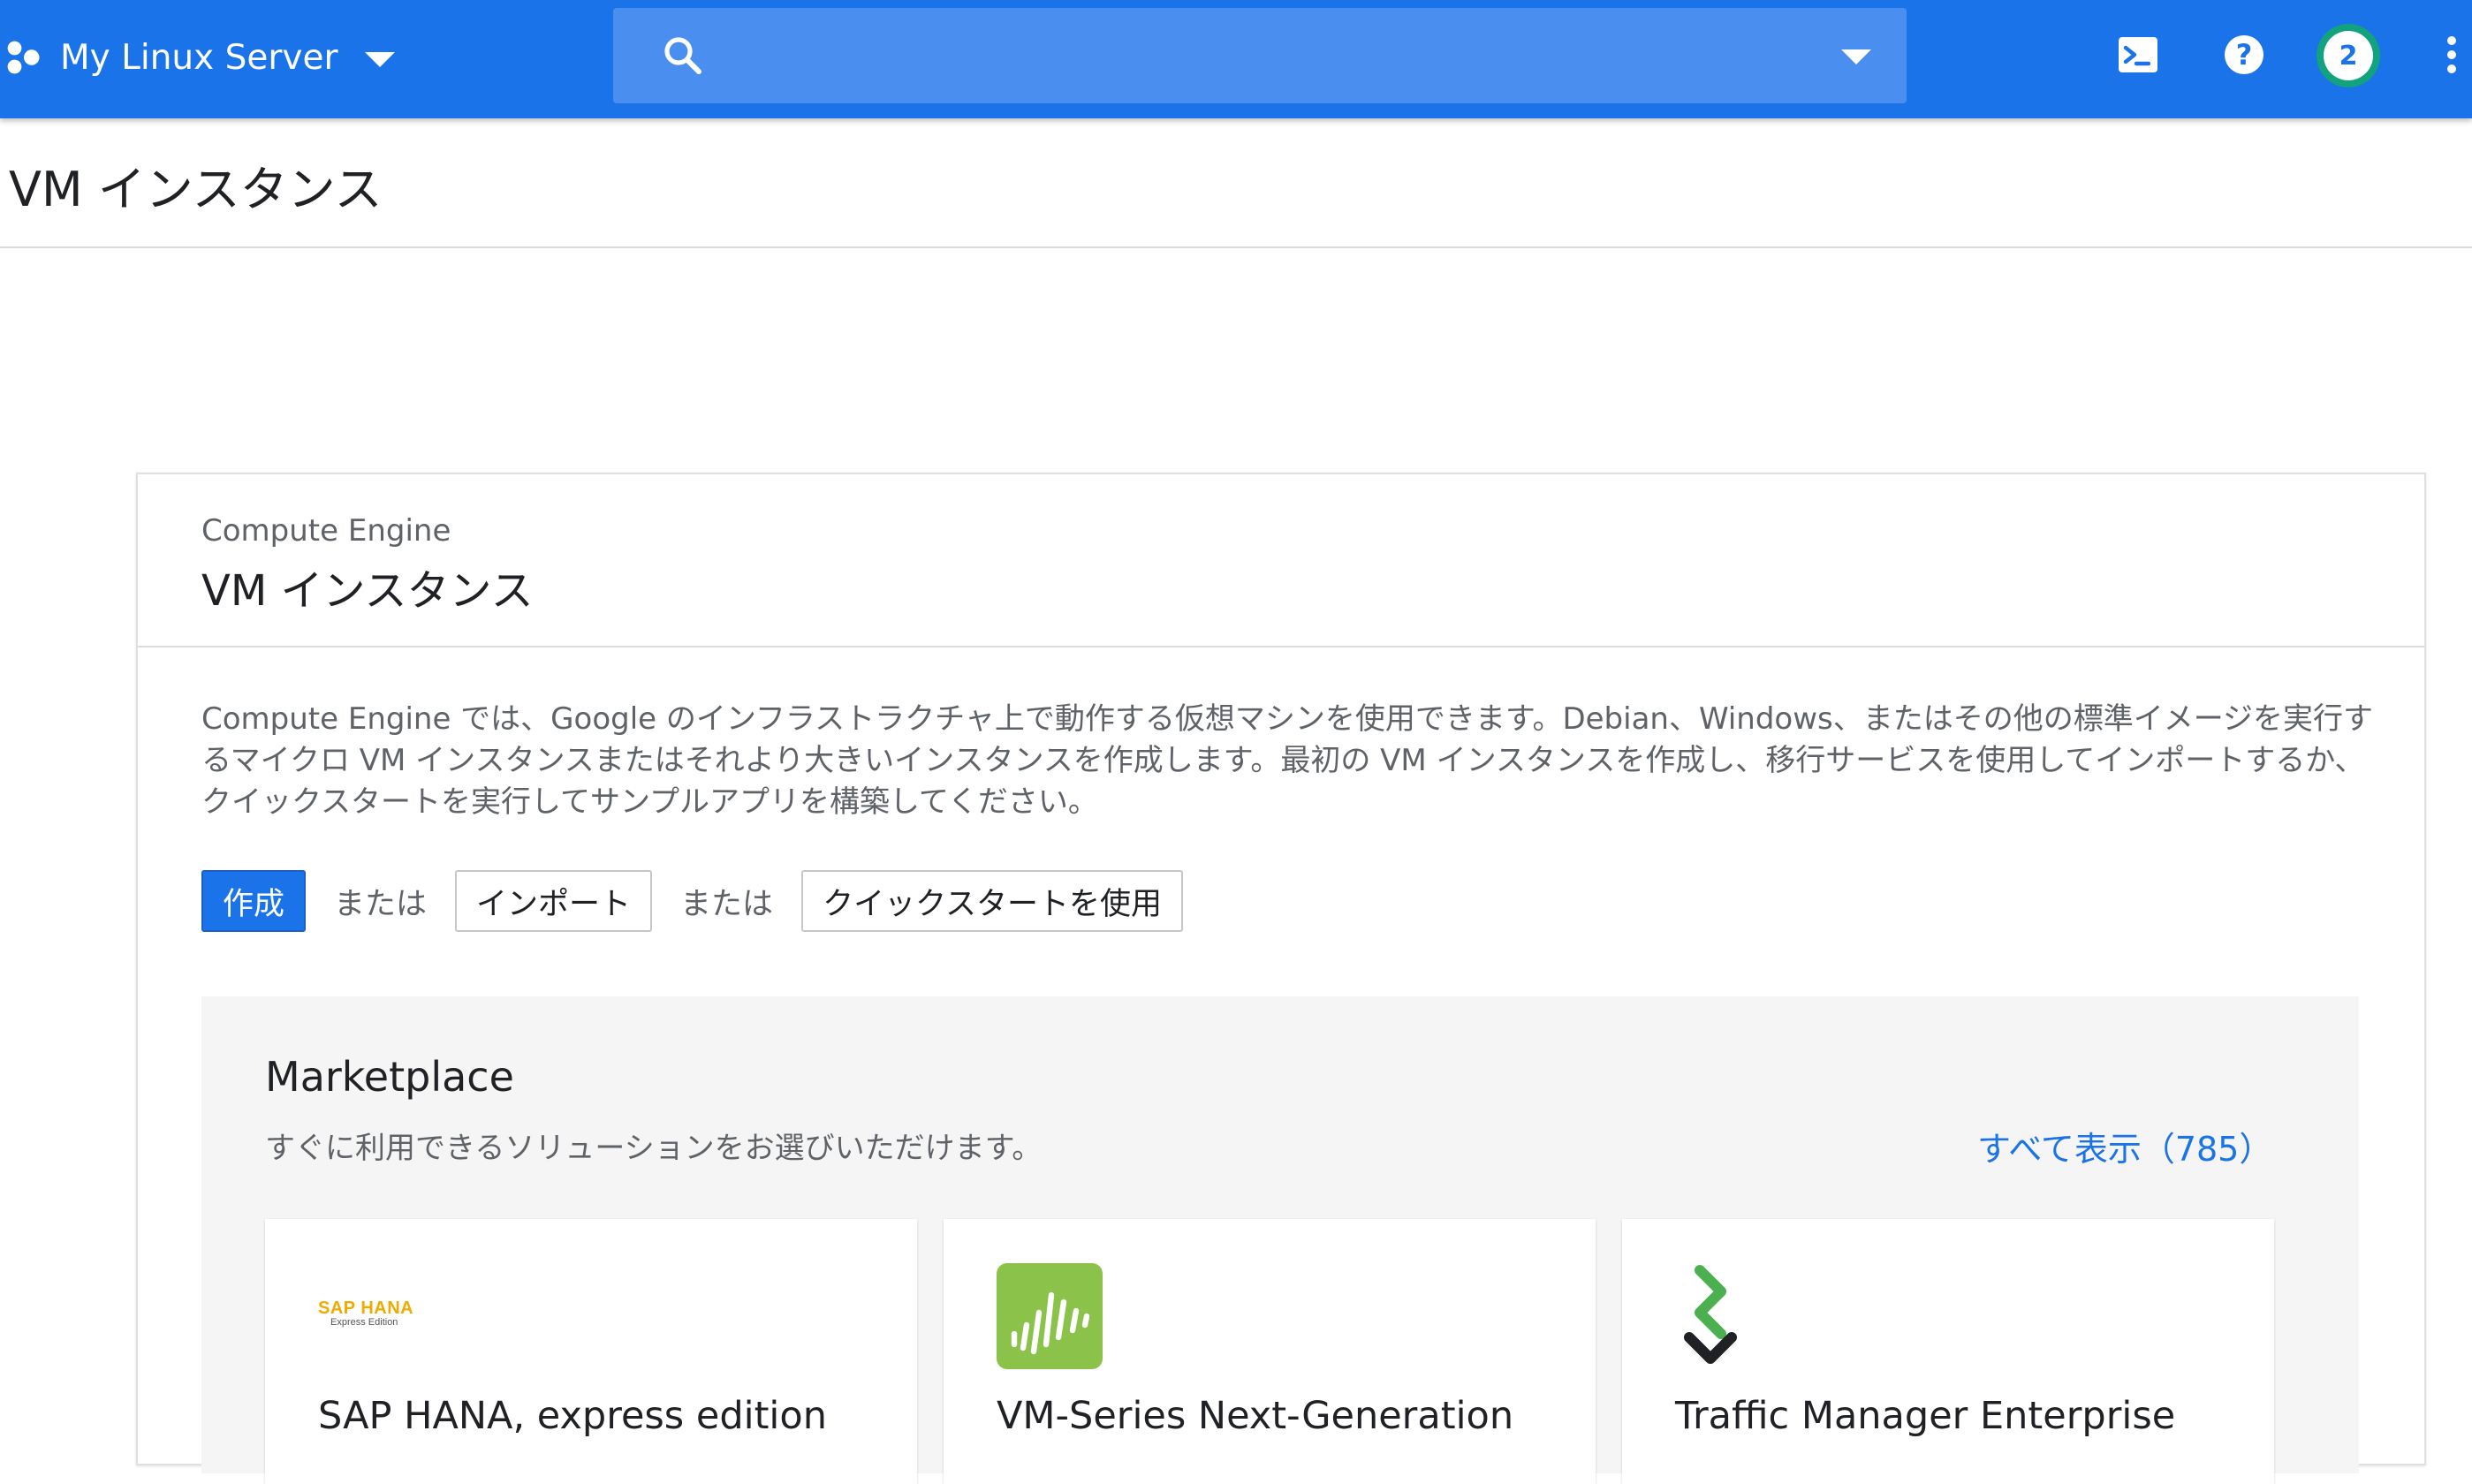 Image resolution: width=2472 pixels, height=1484 pixels. Describe the element at coordinates (1856, 56) in the screenshot. I see `search-dropdown-icon` at that location.